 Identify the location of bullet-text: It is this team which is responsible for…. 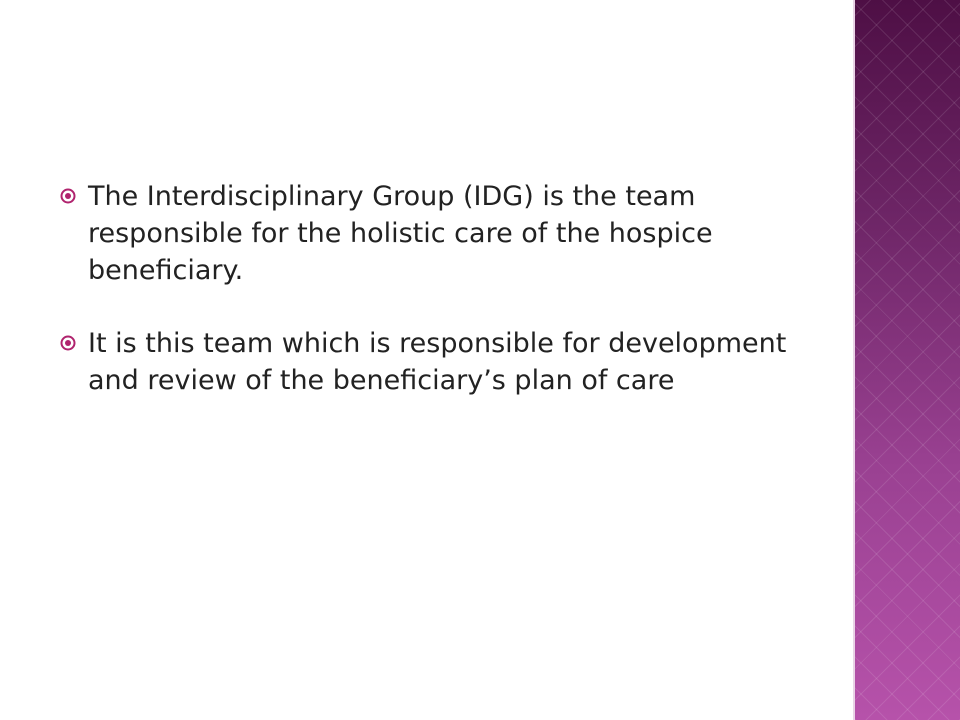
(437, 362).